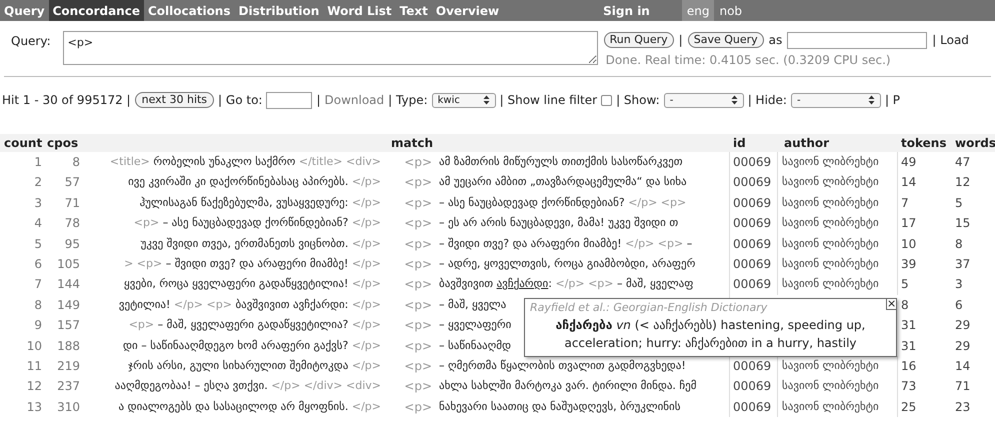  What do you see at coordinates (626, 11) in the screenshot?
I see `sign-in-link: Sign in` at bounding box center [626, 11].